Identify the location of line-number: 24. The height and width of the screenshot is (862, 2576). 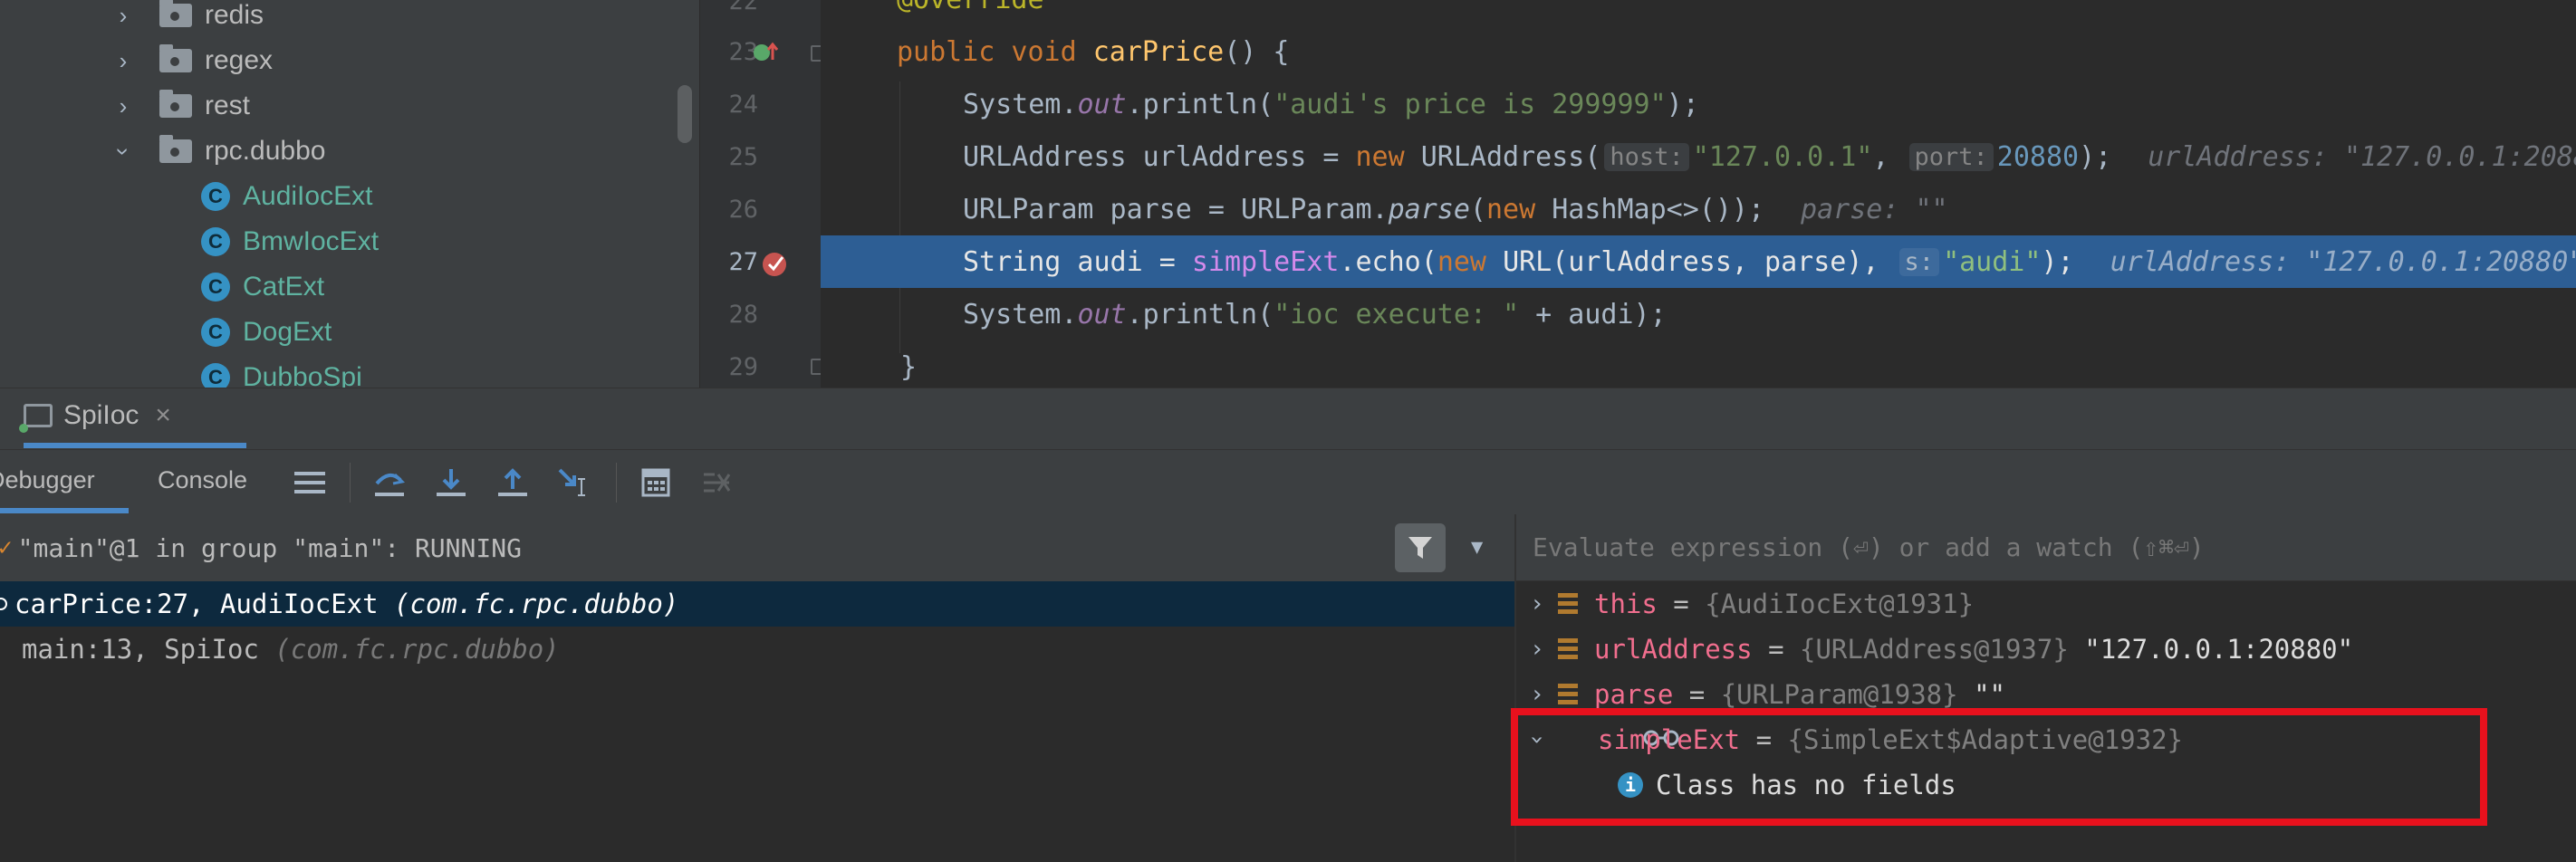
(743, 105).